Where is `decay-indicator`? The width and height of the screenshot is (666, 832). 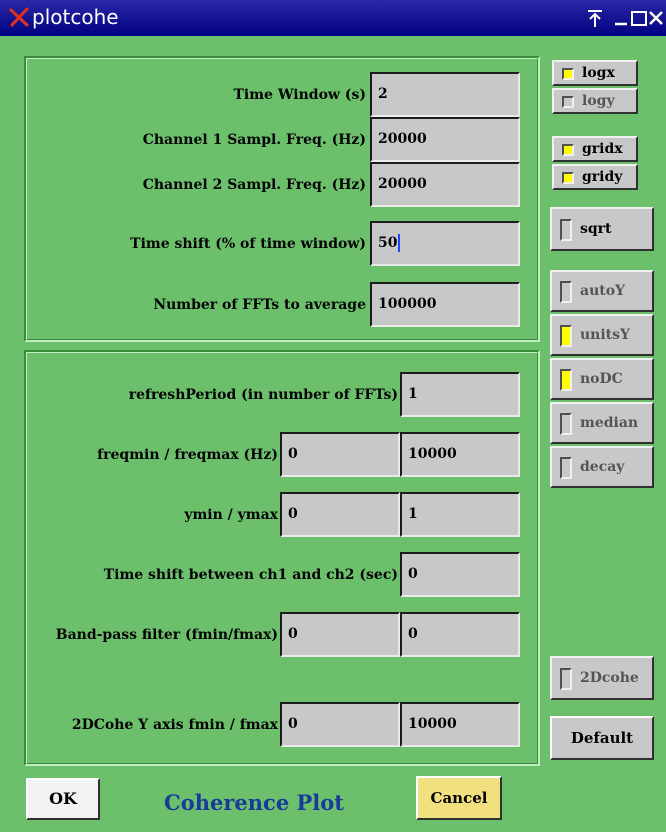 decay-indicator is located at coordinates (566, 468).